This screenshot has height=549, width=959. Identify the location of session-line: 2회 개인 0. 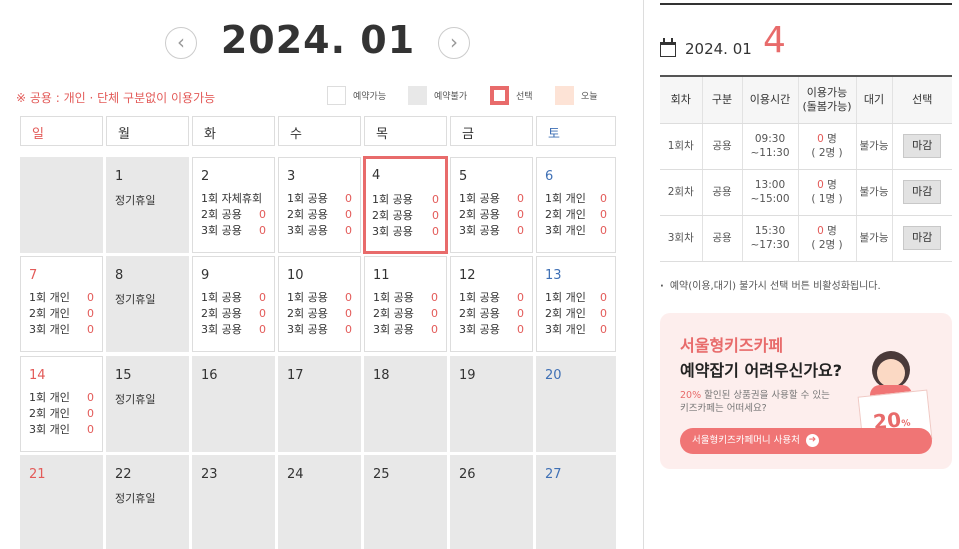
(61, 413).